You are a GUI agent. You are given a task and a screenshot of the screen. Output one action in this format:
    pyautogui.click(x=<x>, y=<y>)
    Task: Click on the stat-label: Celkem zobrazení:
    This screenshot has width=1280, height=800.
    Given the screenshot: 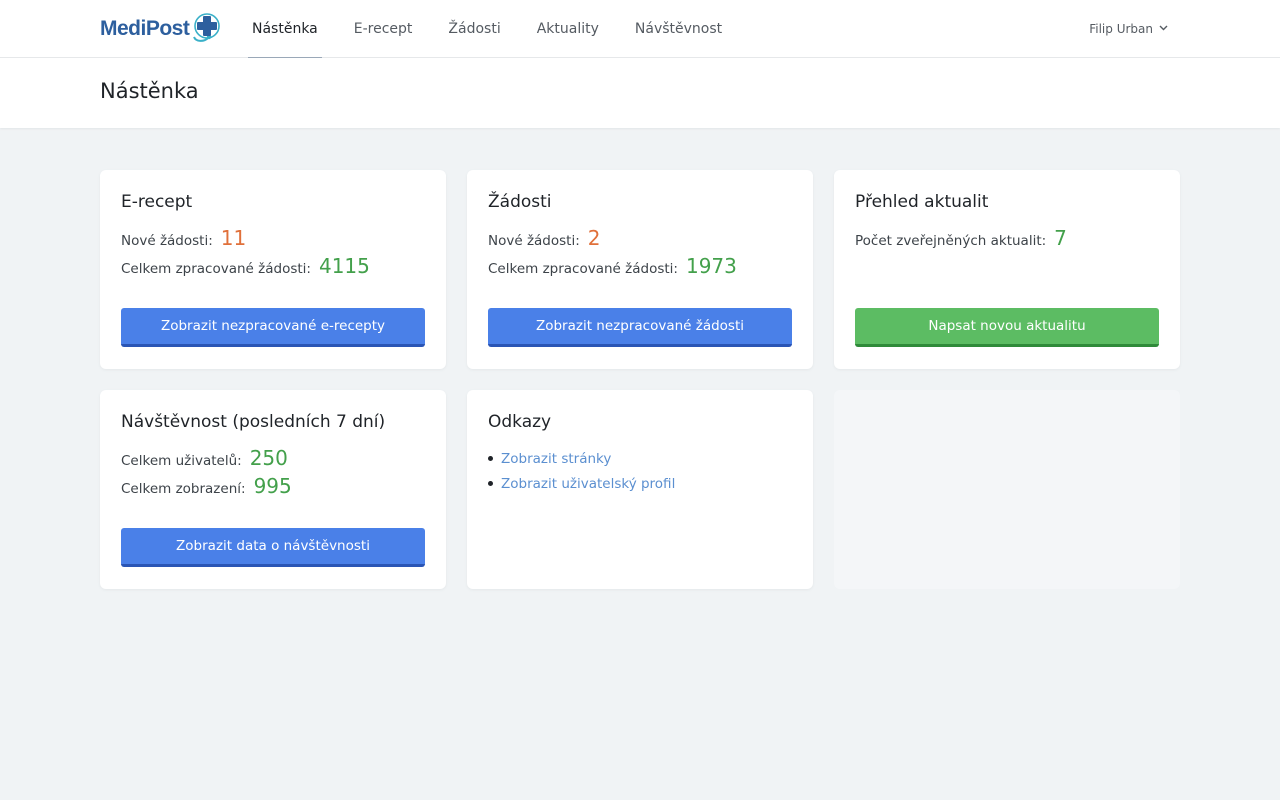 What is the action you would take?
    pyautogui.click(x=183, y=489)
    